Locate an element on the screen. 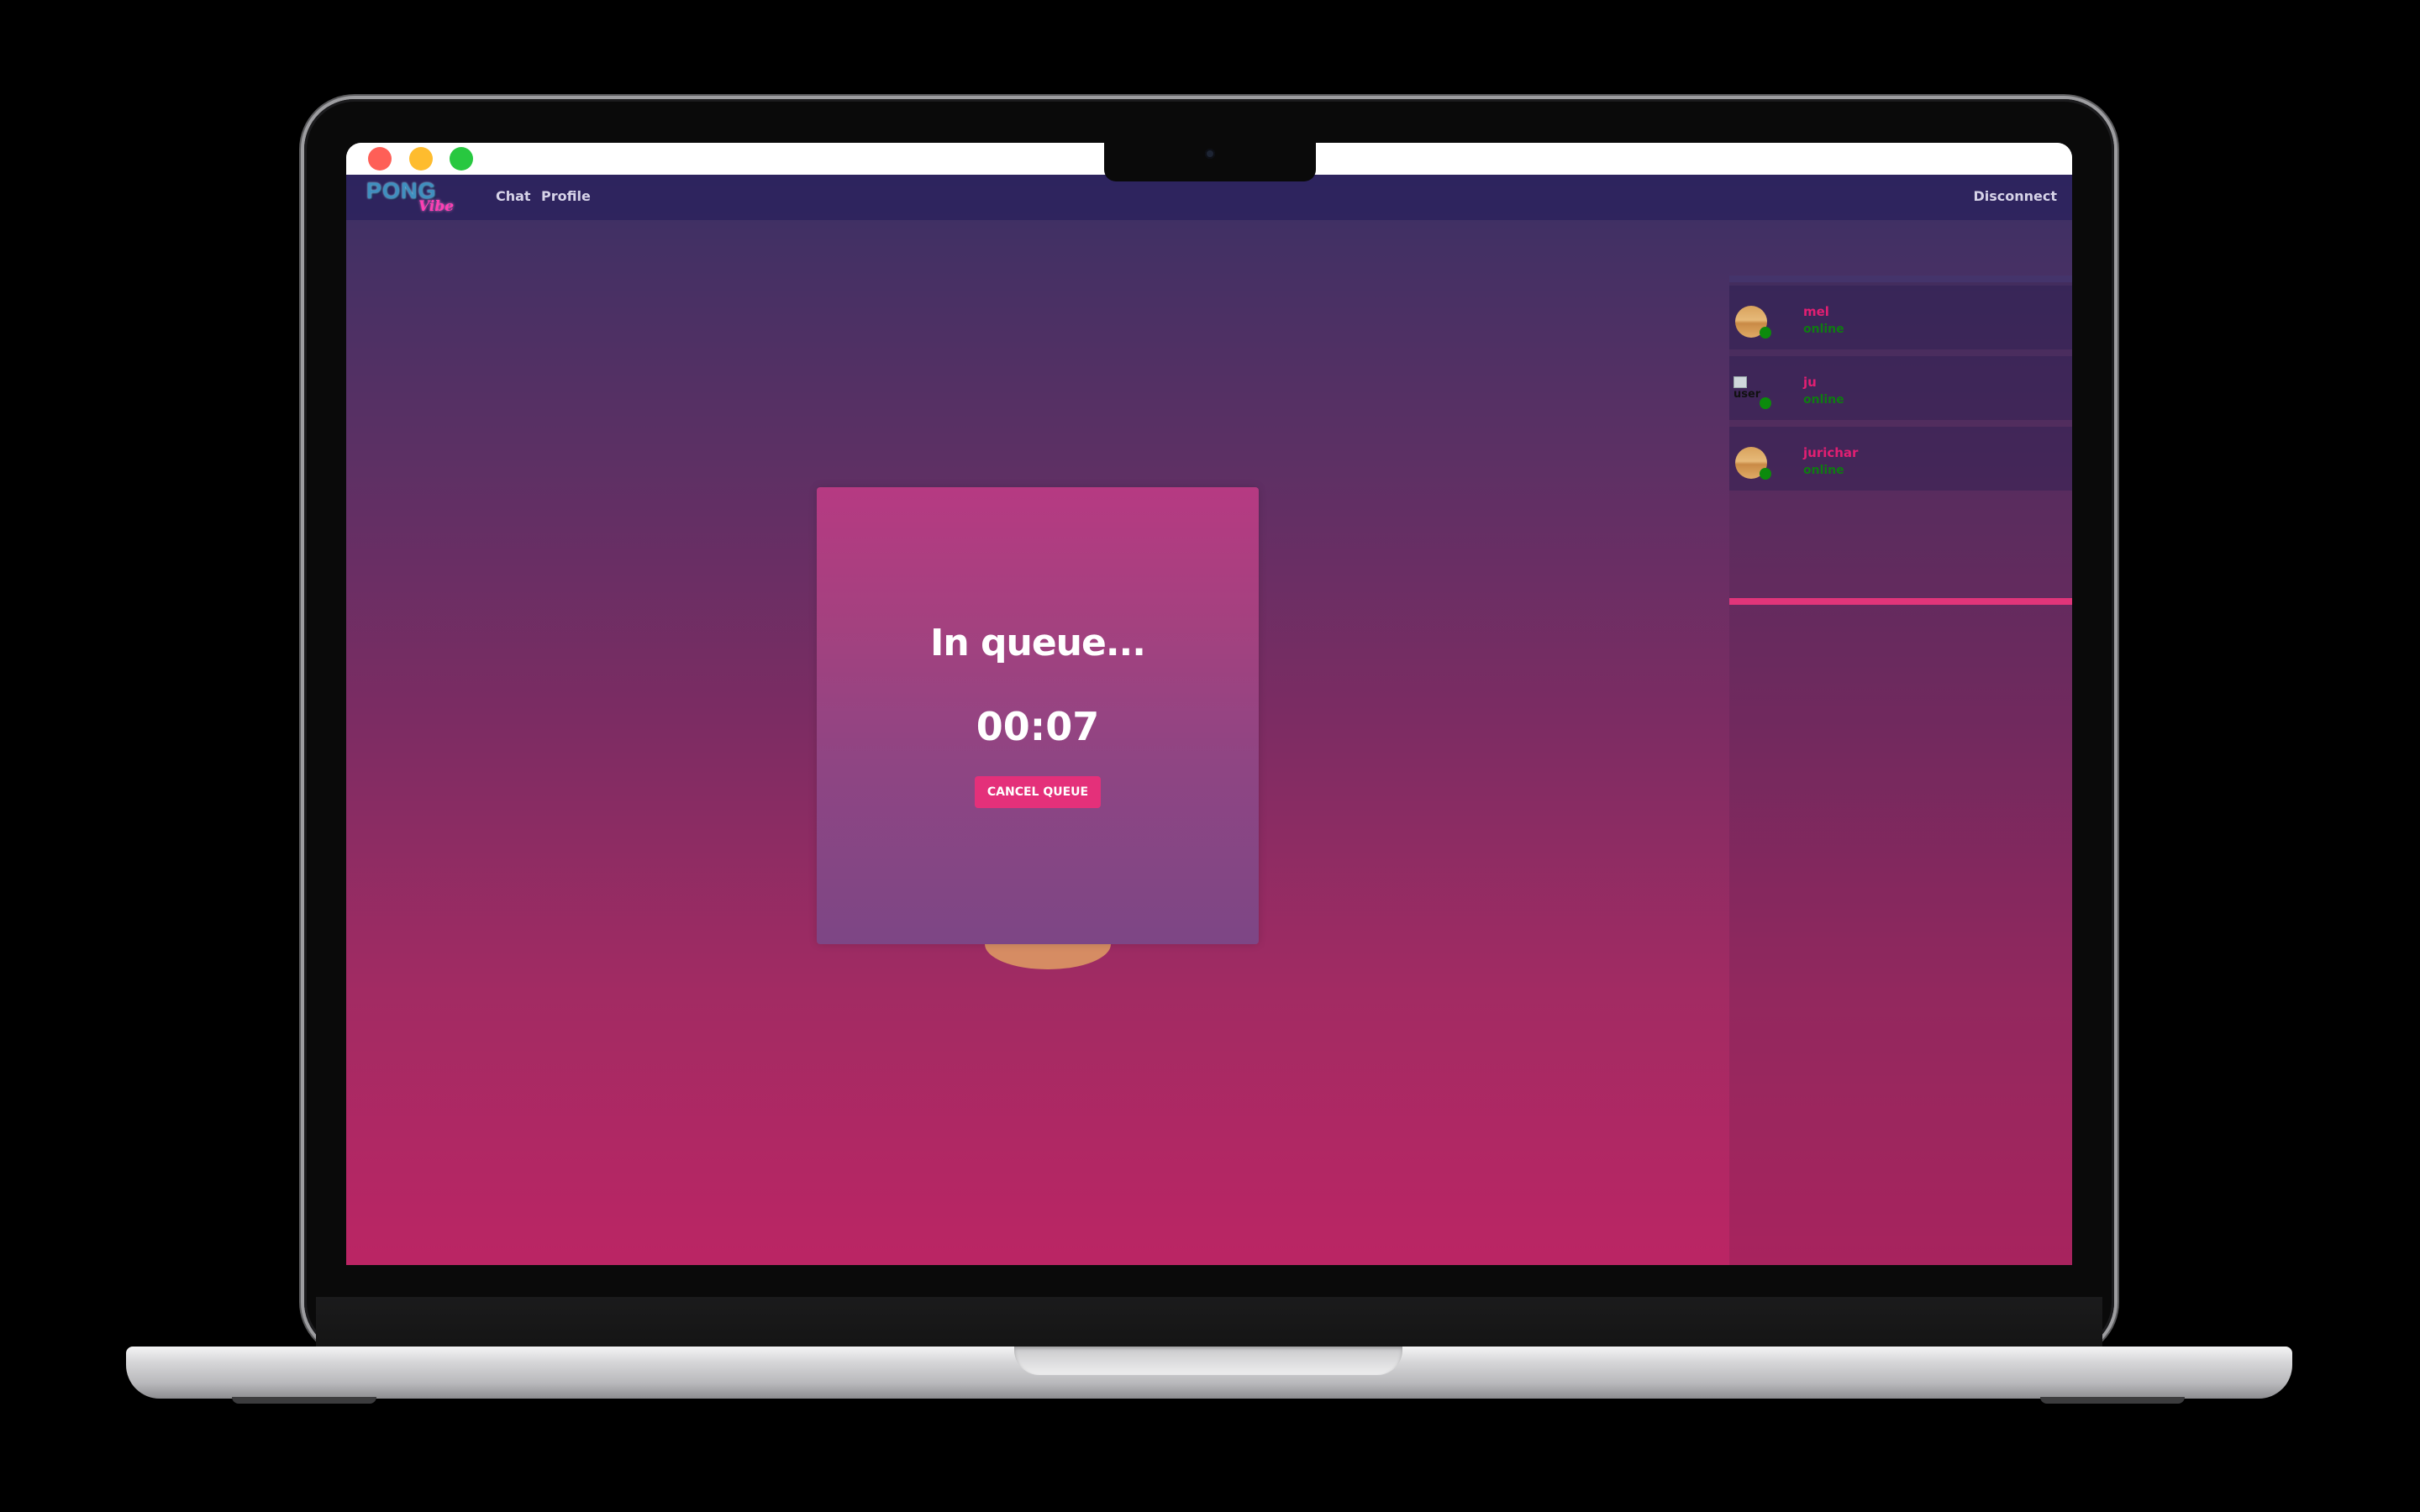 This screenshot has width=2420, height=1512. top-navbar: PONG Vibe Chat Profile Disconnect is located at coordinates (1209, 197).